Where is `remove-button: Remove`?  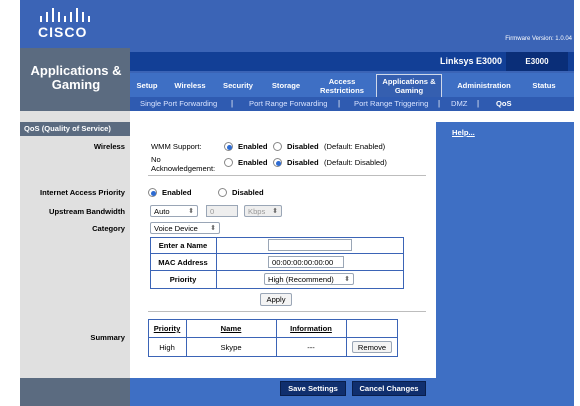
remove-button: Remove is located at coordinates (372, 347).